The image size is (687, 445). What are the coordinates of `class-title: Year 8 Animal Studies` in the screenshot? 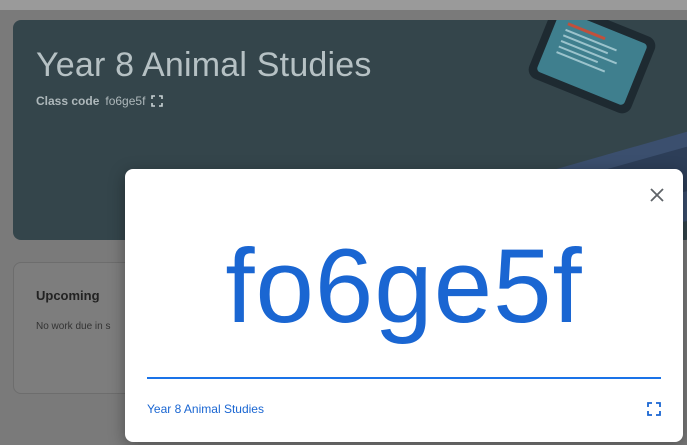 It's located at (204, 65).